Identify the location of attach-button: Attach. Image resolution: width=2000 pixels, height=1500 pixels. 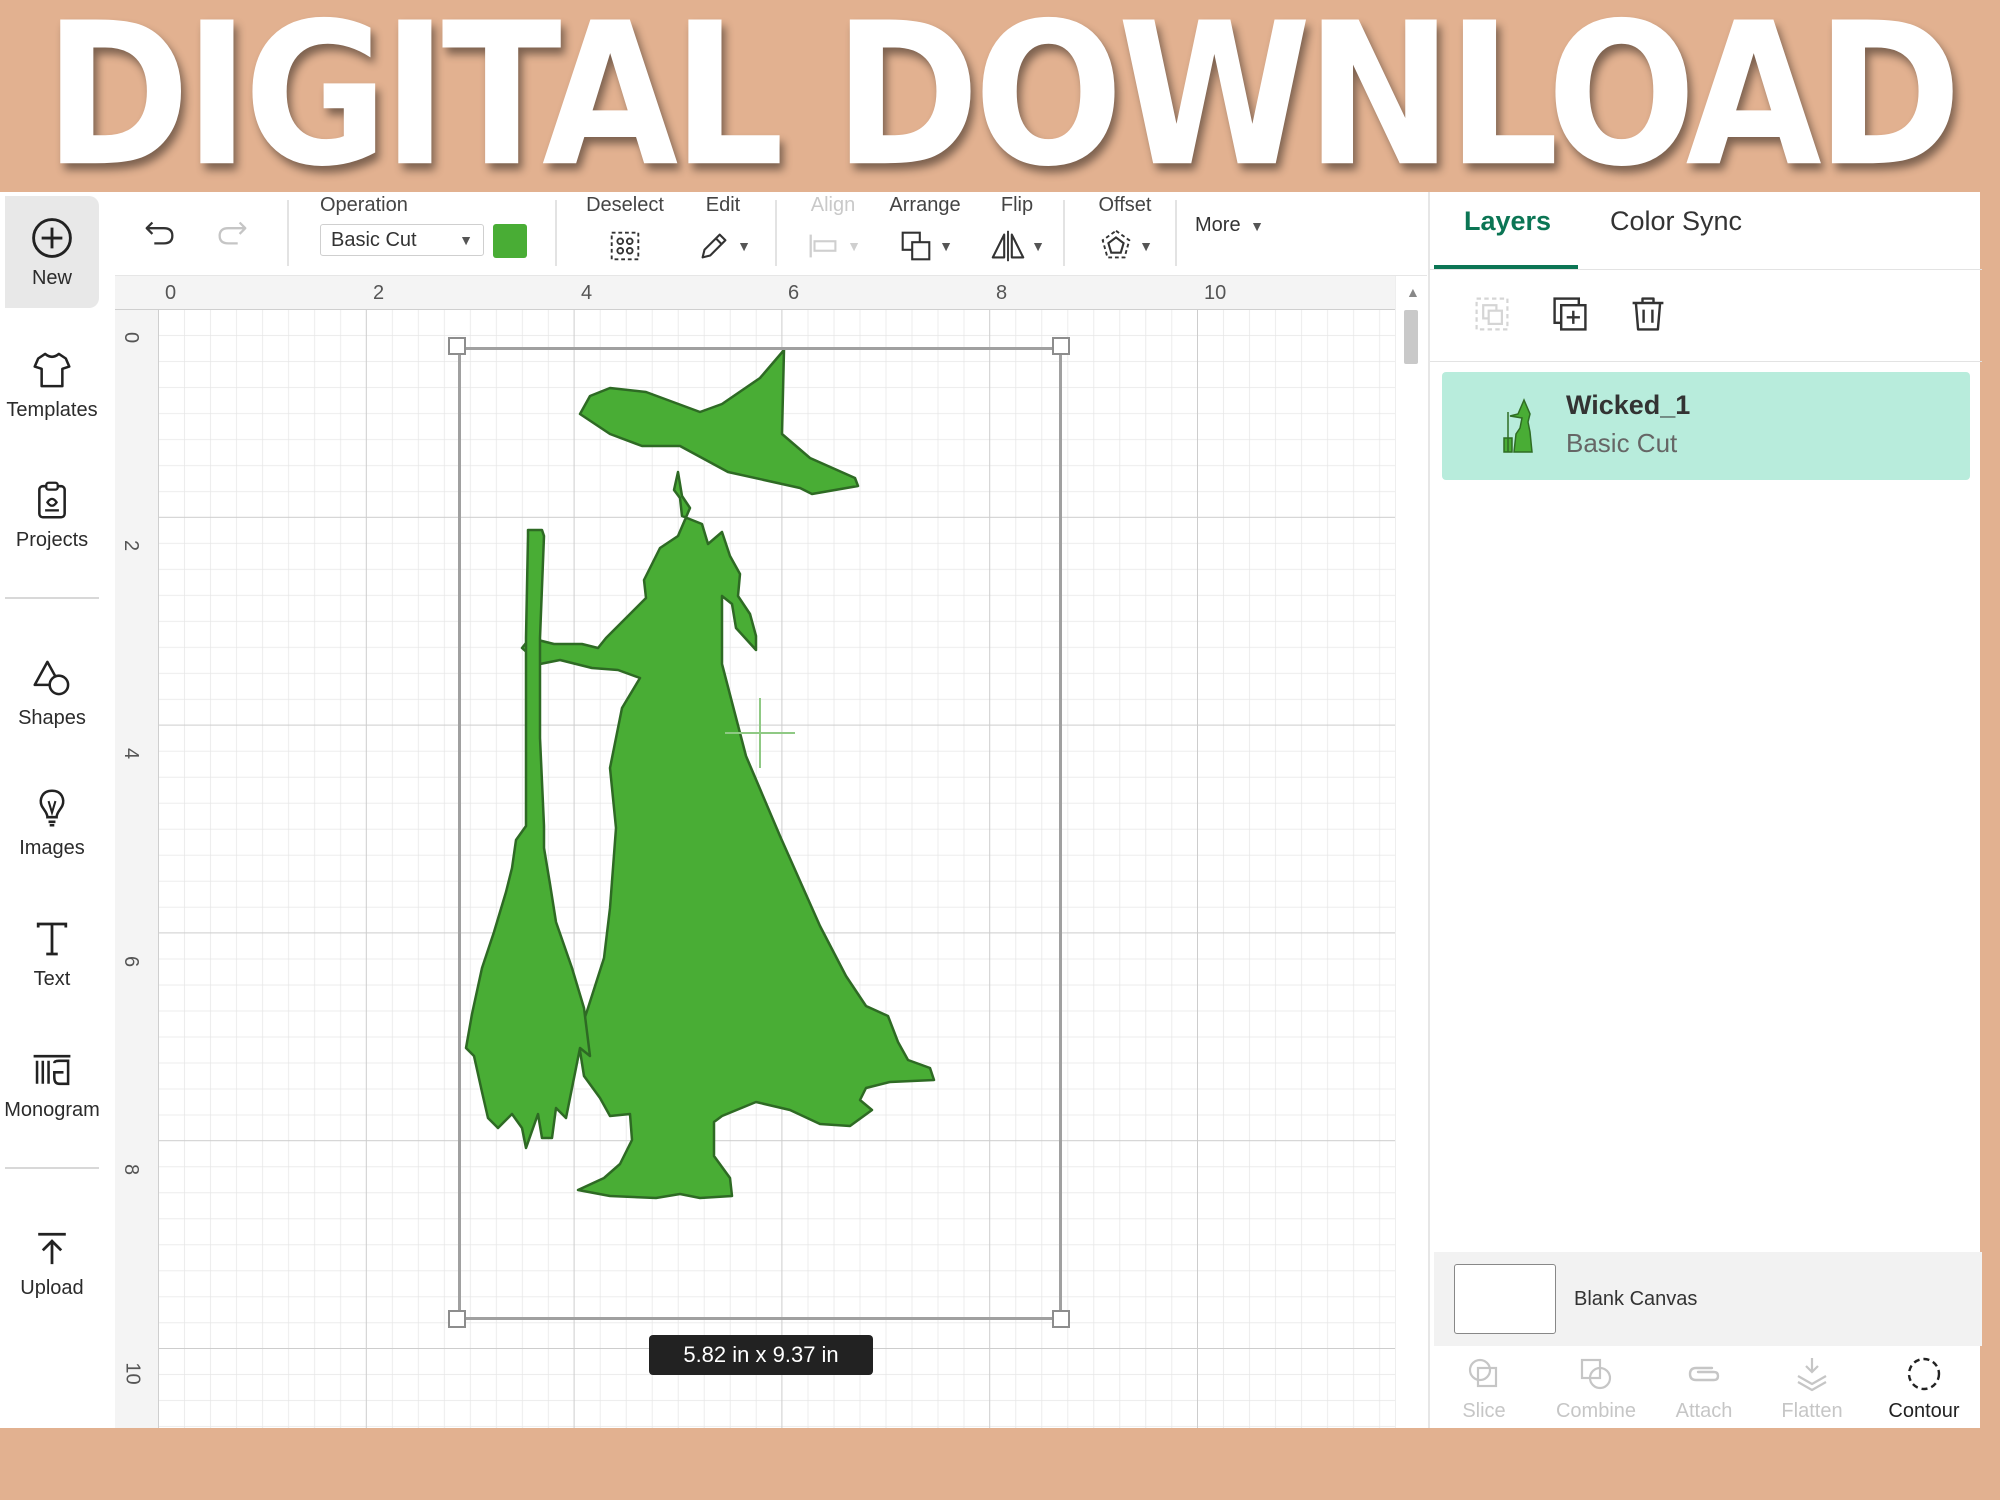
(1704, 1388).